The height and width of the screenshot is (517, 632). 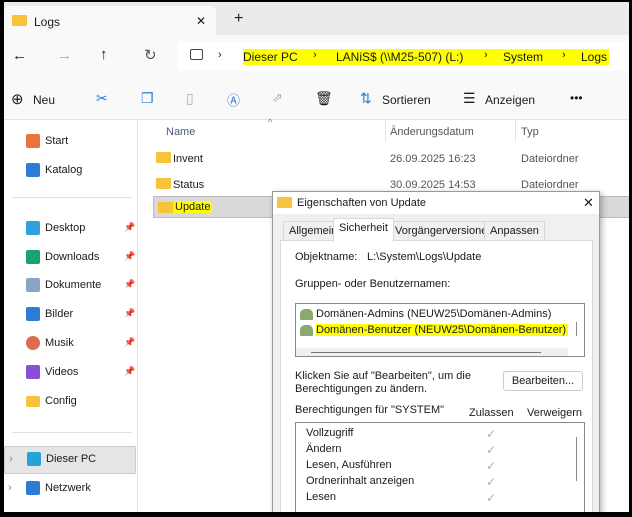 What do you see at coordinates (431, 499) in the screenshot?
I see `permission-row: Lesen ✓` at bounding box center [431, 499].